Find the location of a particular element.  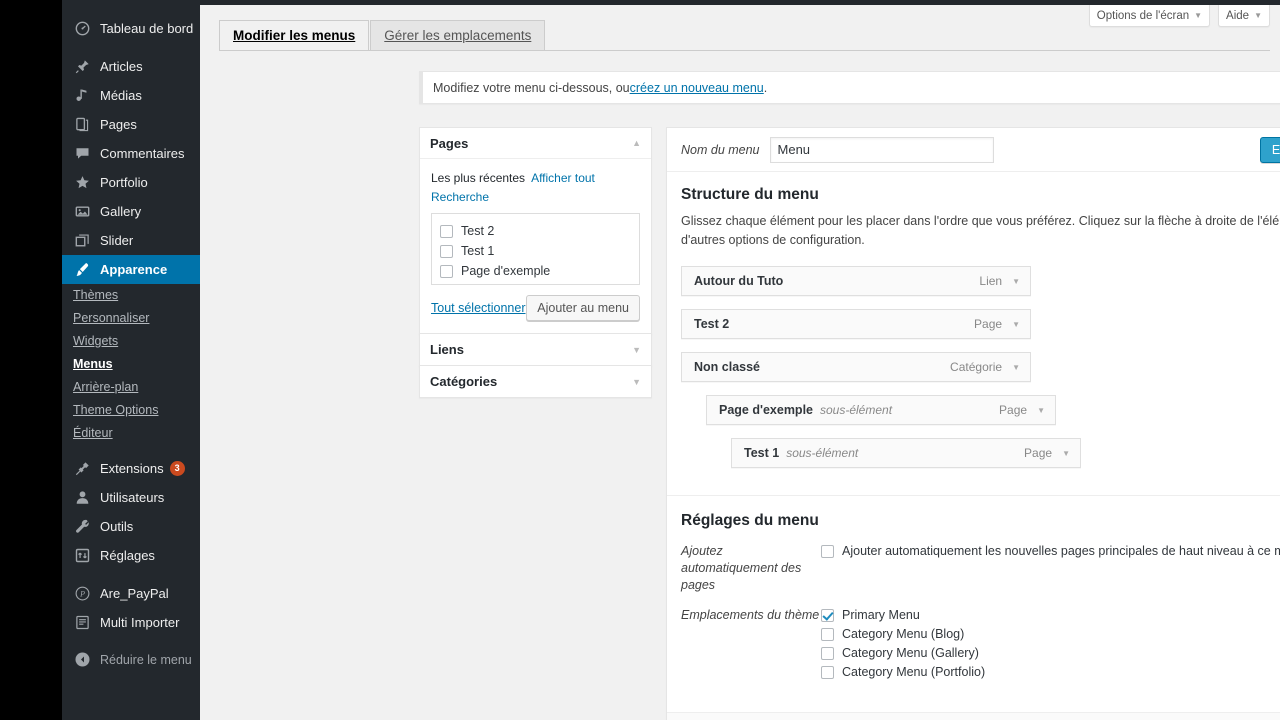

menu-name-input is located at coordinates (881, 149).